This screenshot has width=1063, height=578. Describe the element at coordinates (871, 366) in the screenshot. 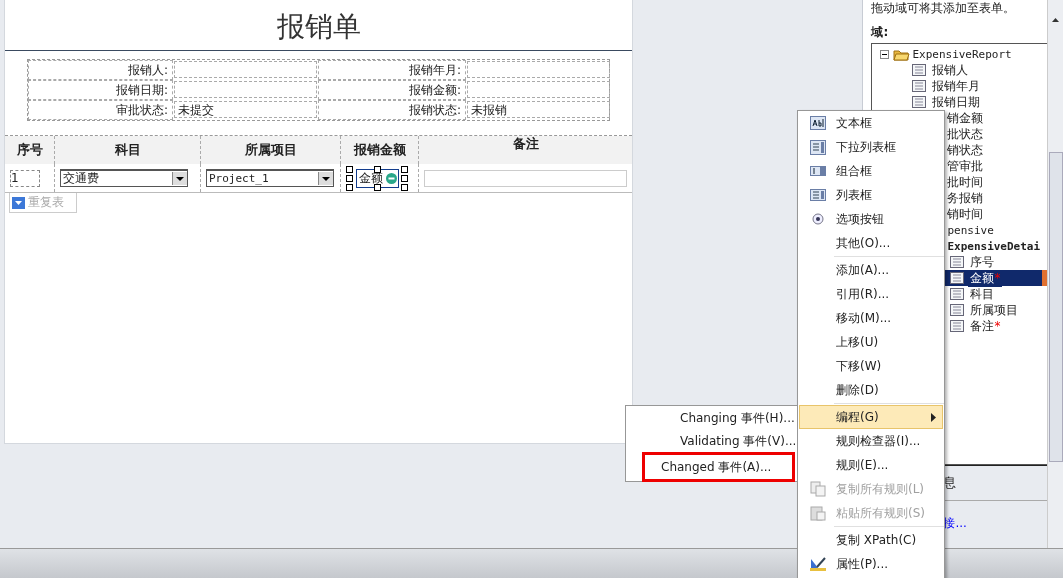

I see `menu-item: 下移(W)` at that location.